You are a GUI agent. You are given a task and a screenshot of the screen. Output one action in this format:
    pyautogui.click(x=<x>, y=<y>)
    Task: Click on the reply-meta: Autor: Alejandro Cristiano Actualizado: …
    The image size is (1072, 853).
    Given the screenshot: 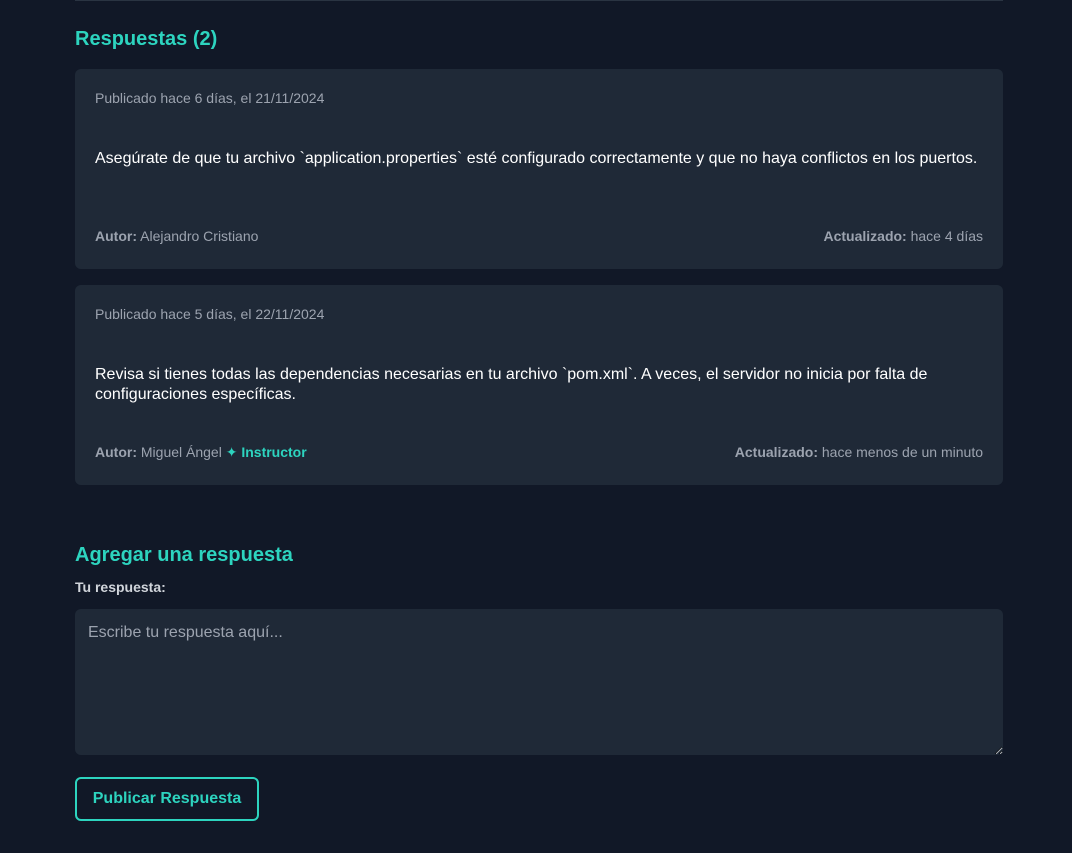 What is the action you would take?
    pyautogui.click(x=539, y=236)
    